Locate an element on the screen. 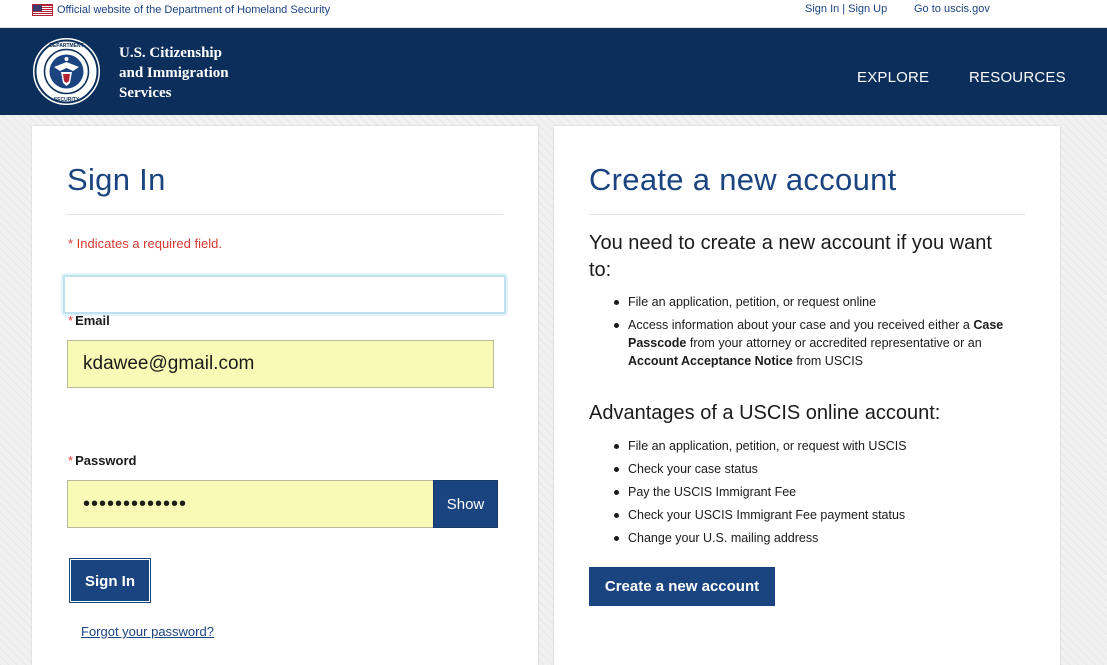 This screenshot has height=665, width=1107. list-item-text: from USCIS is located at coordinates (828, 361).